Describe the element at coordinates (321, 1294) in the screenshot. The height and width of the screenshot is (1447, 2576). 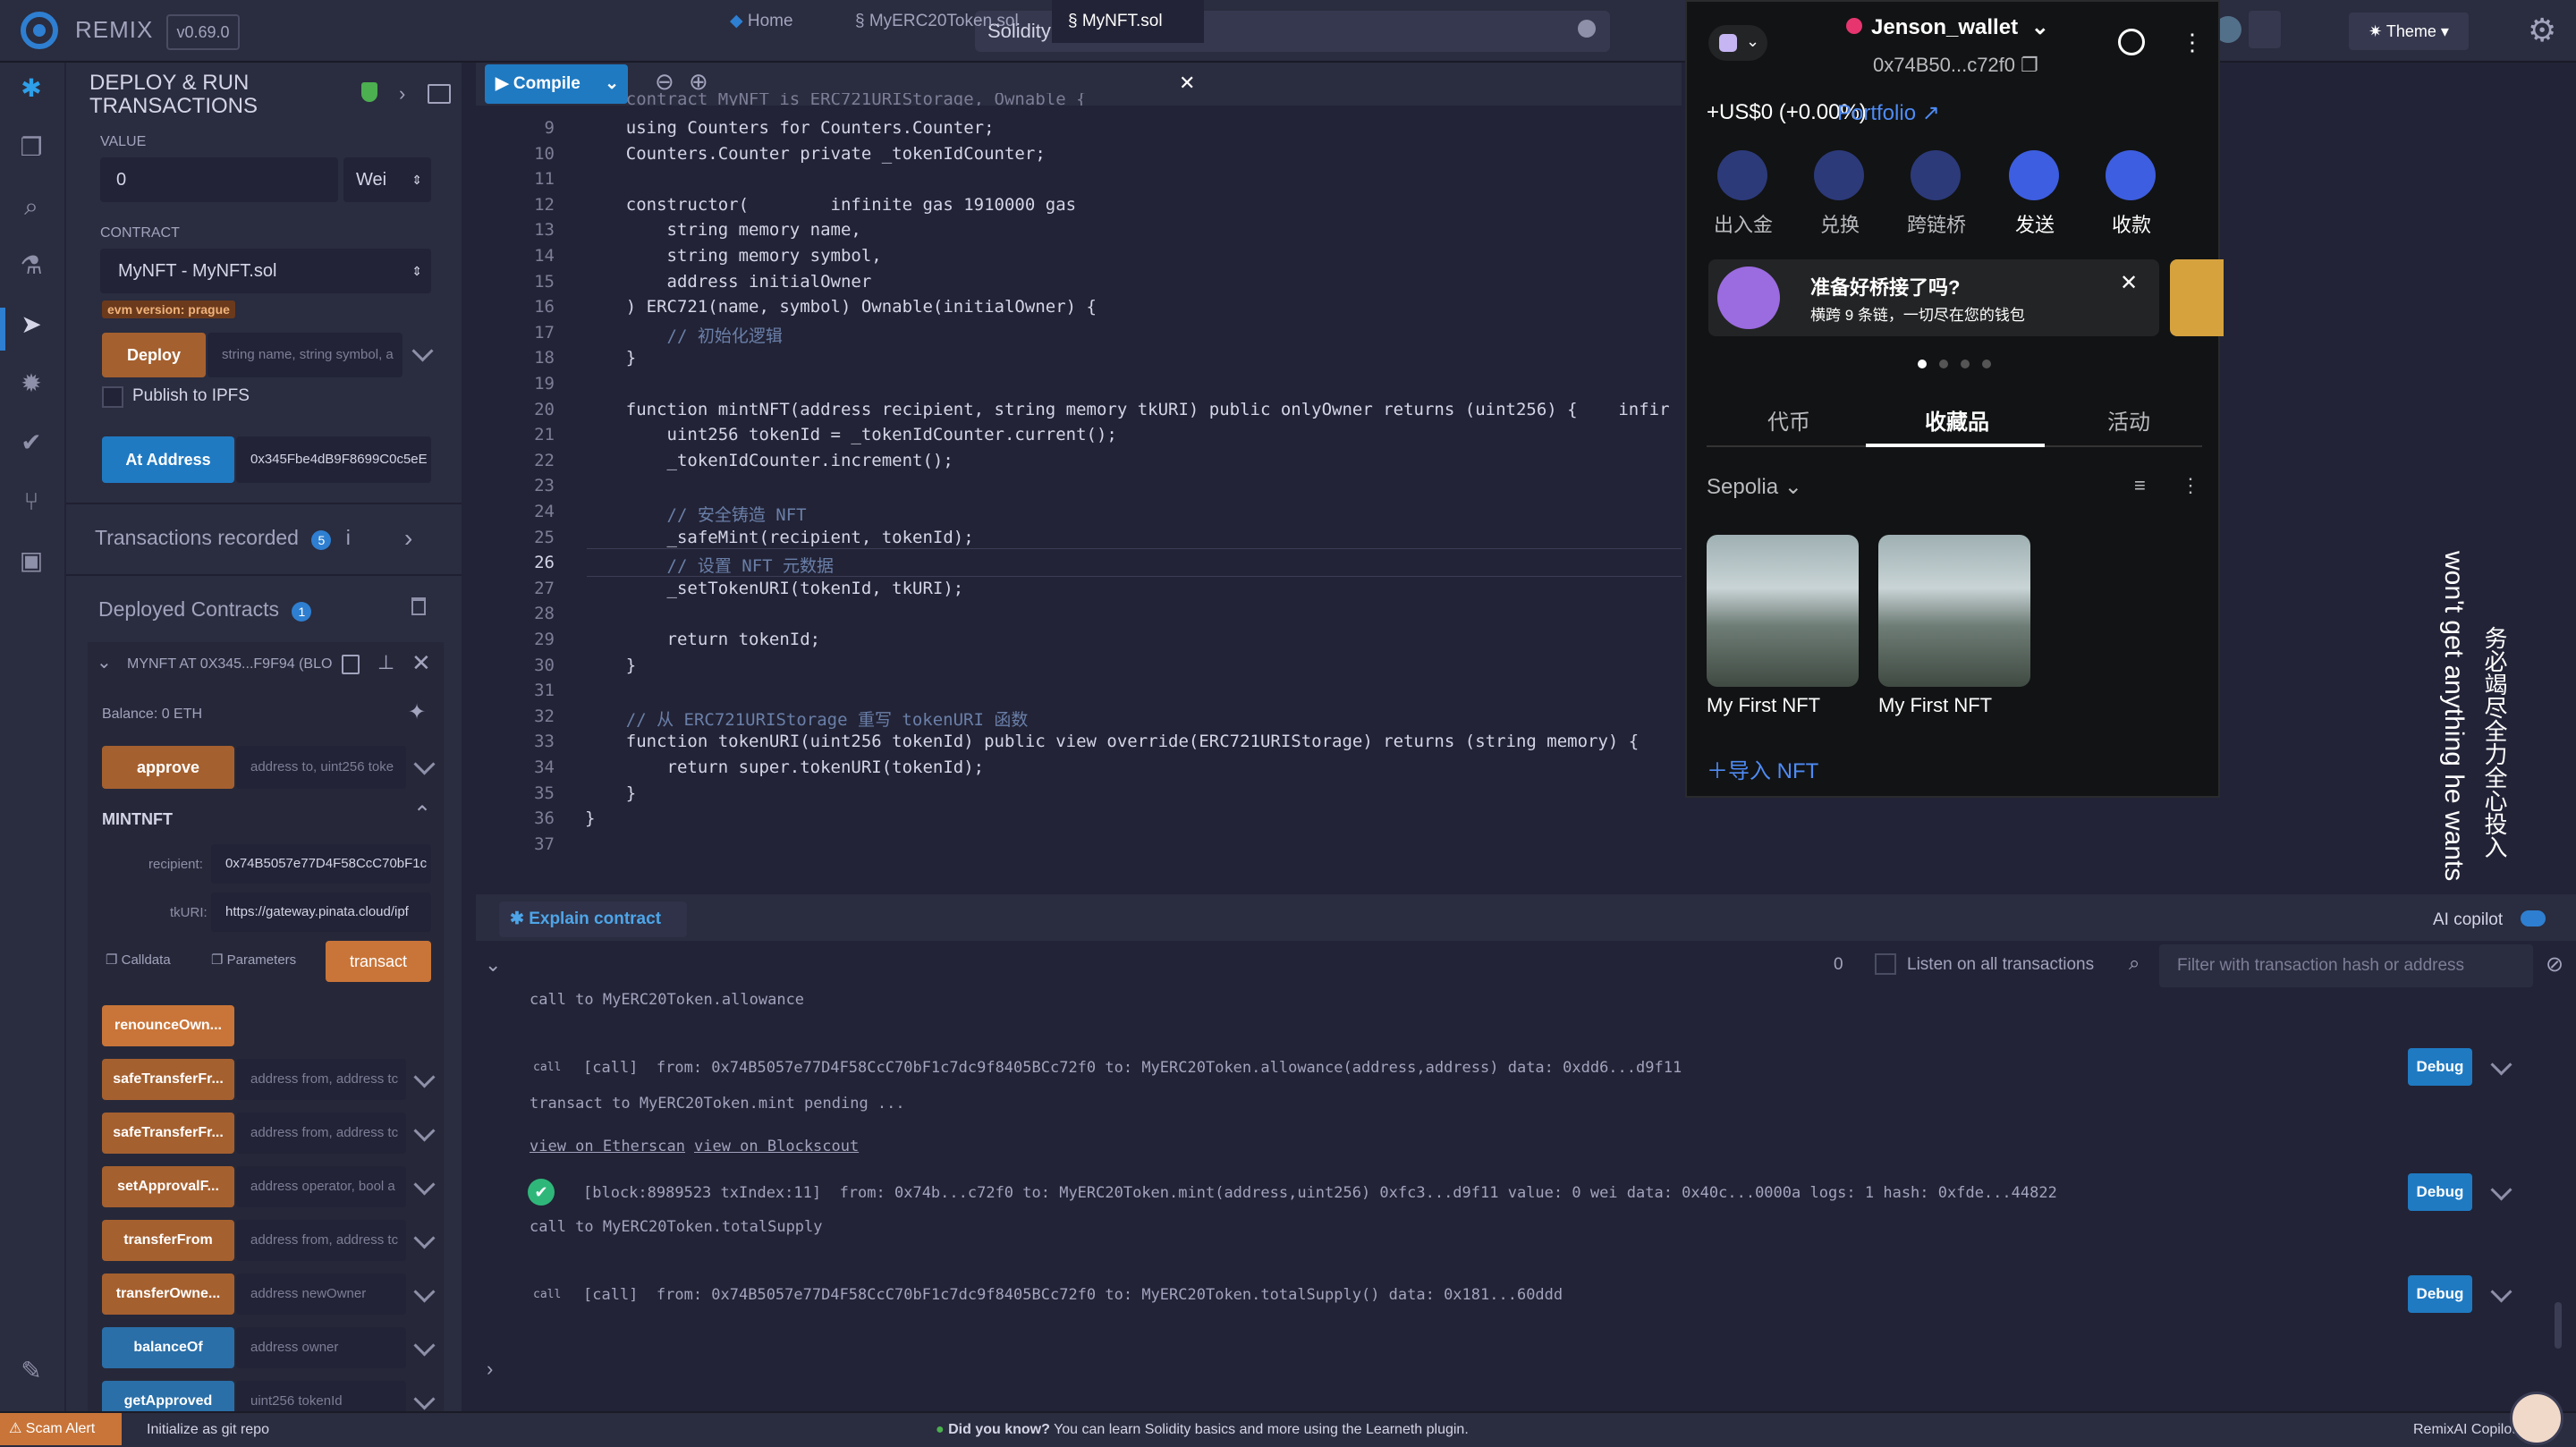
I see `function-params-input: address newOwner` at that location.